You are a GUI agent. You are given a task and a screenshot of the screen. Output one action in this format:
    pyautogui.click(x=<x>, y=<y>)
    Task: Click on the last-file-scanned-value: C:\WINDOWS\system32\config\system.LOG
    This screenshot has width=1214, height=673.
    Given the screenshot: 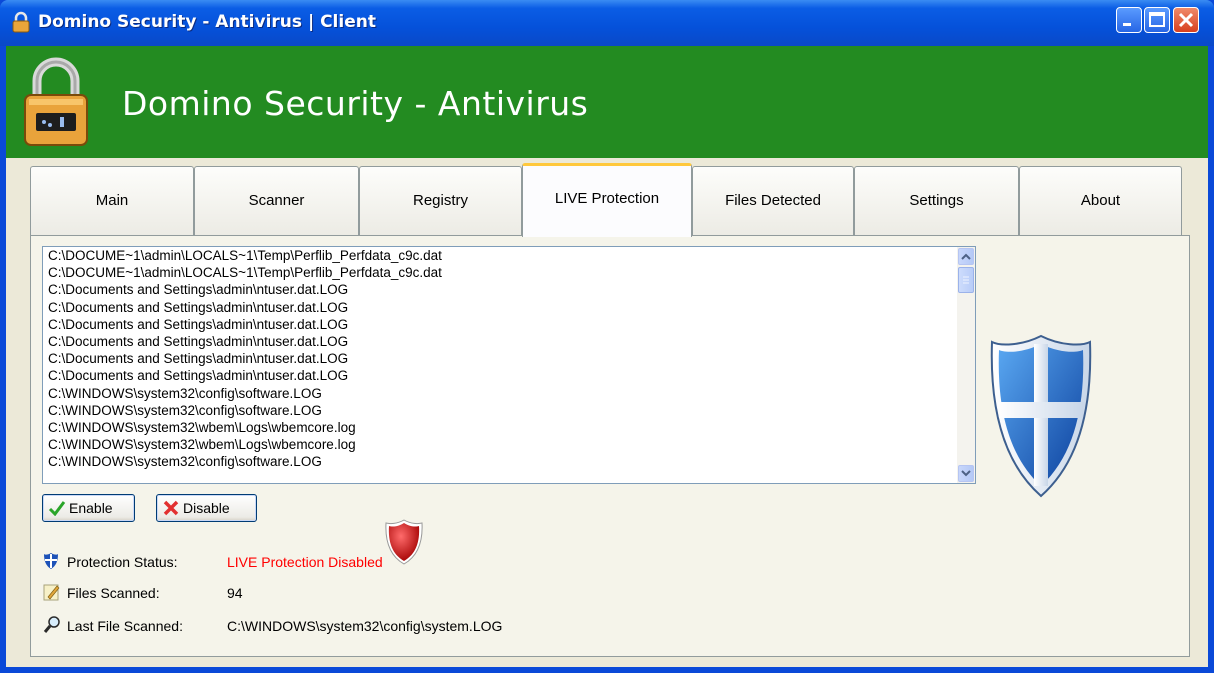 What is the action you would take?
    pyautogui.click(x=365, y=626)
    